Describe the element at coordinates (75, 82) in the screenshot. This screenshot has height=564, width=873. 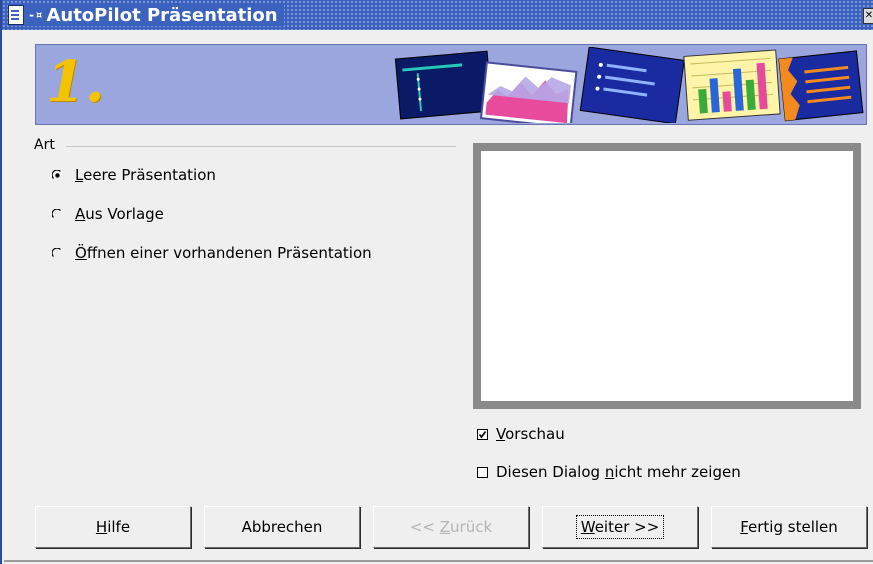
I see `step-number: 1.` at that location.